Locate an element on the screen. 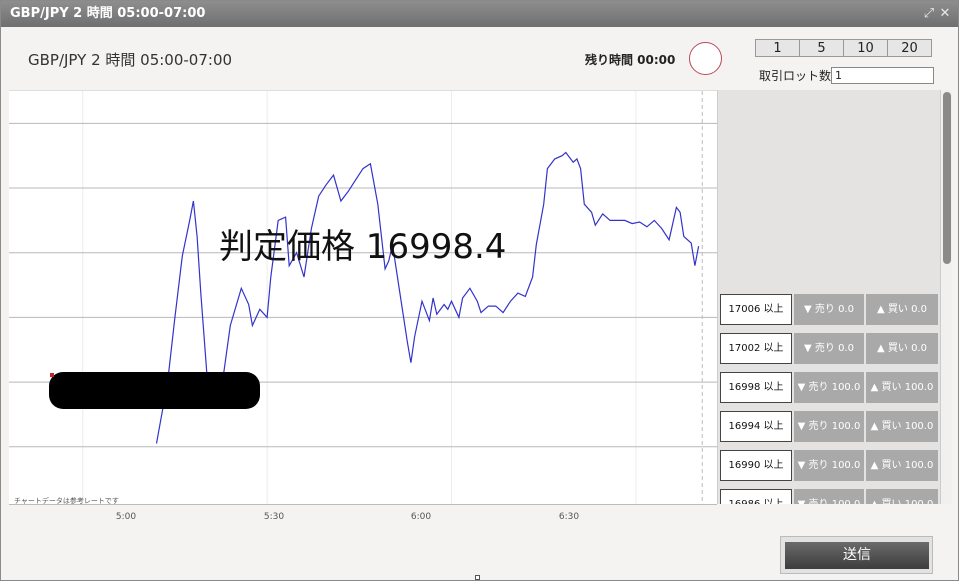 The image size is (959, 581). resize-handle is located at coordinates (477, 577).